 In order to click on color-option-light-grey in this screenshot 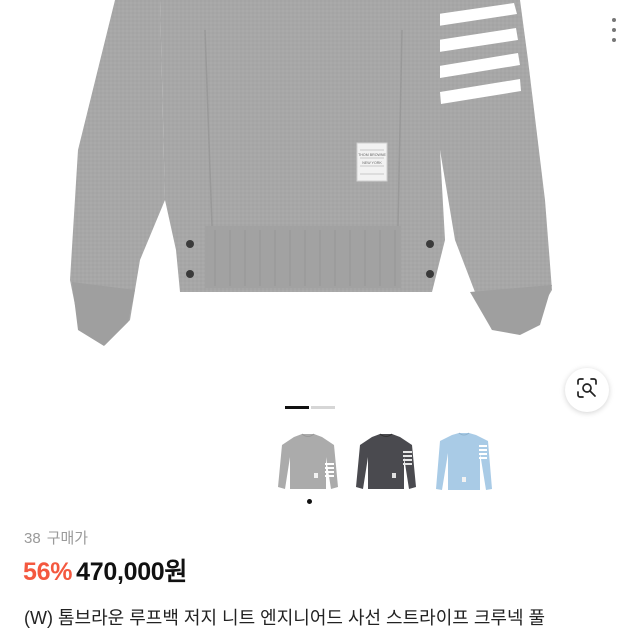, I will do `click(308, 461)`.